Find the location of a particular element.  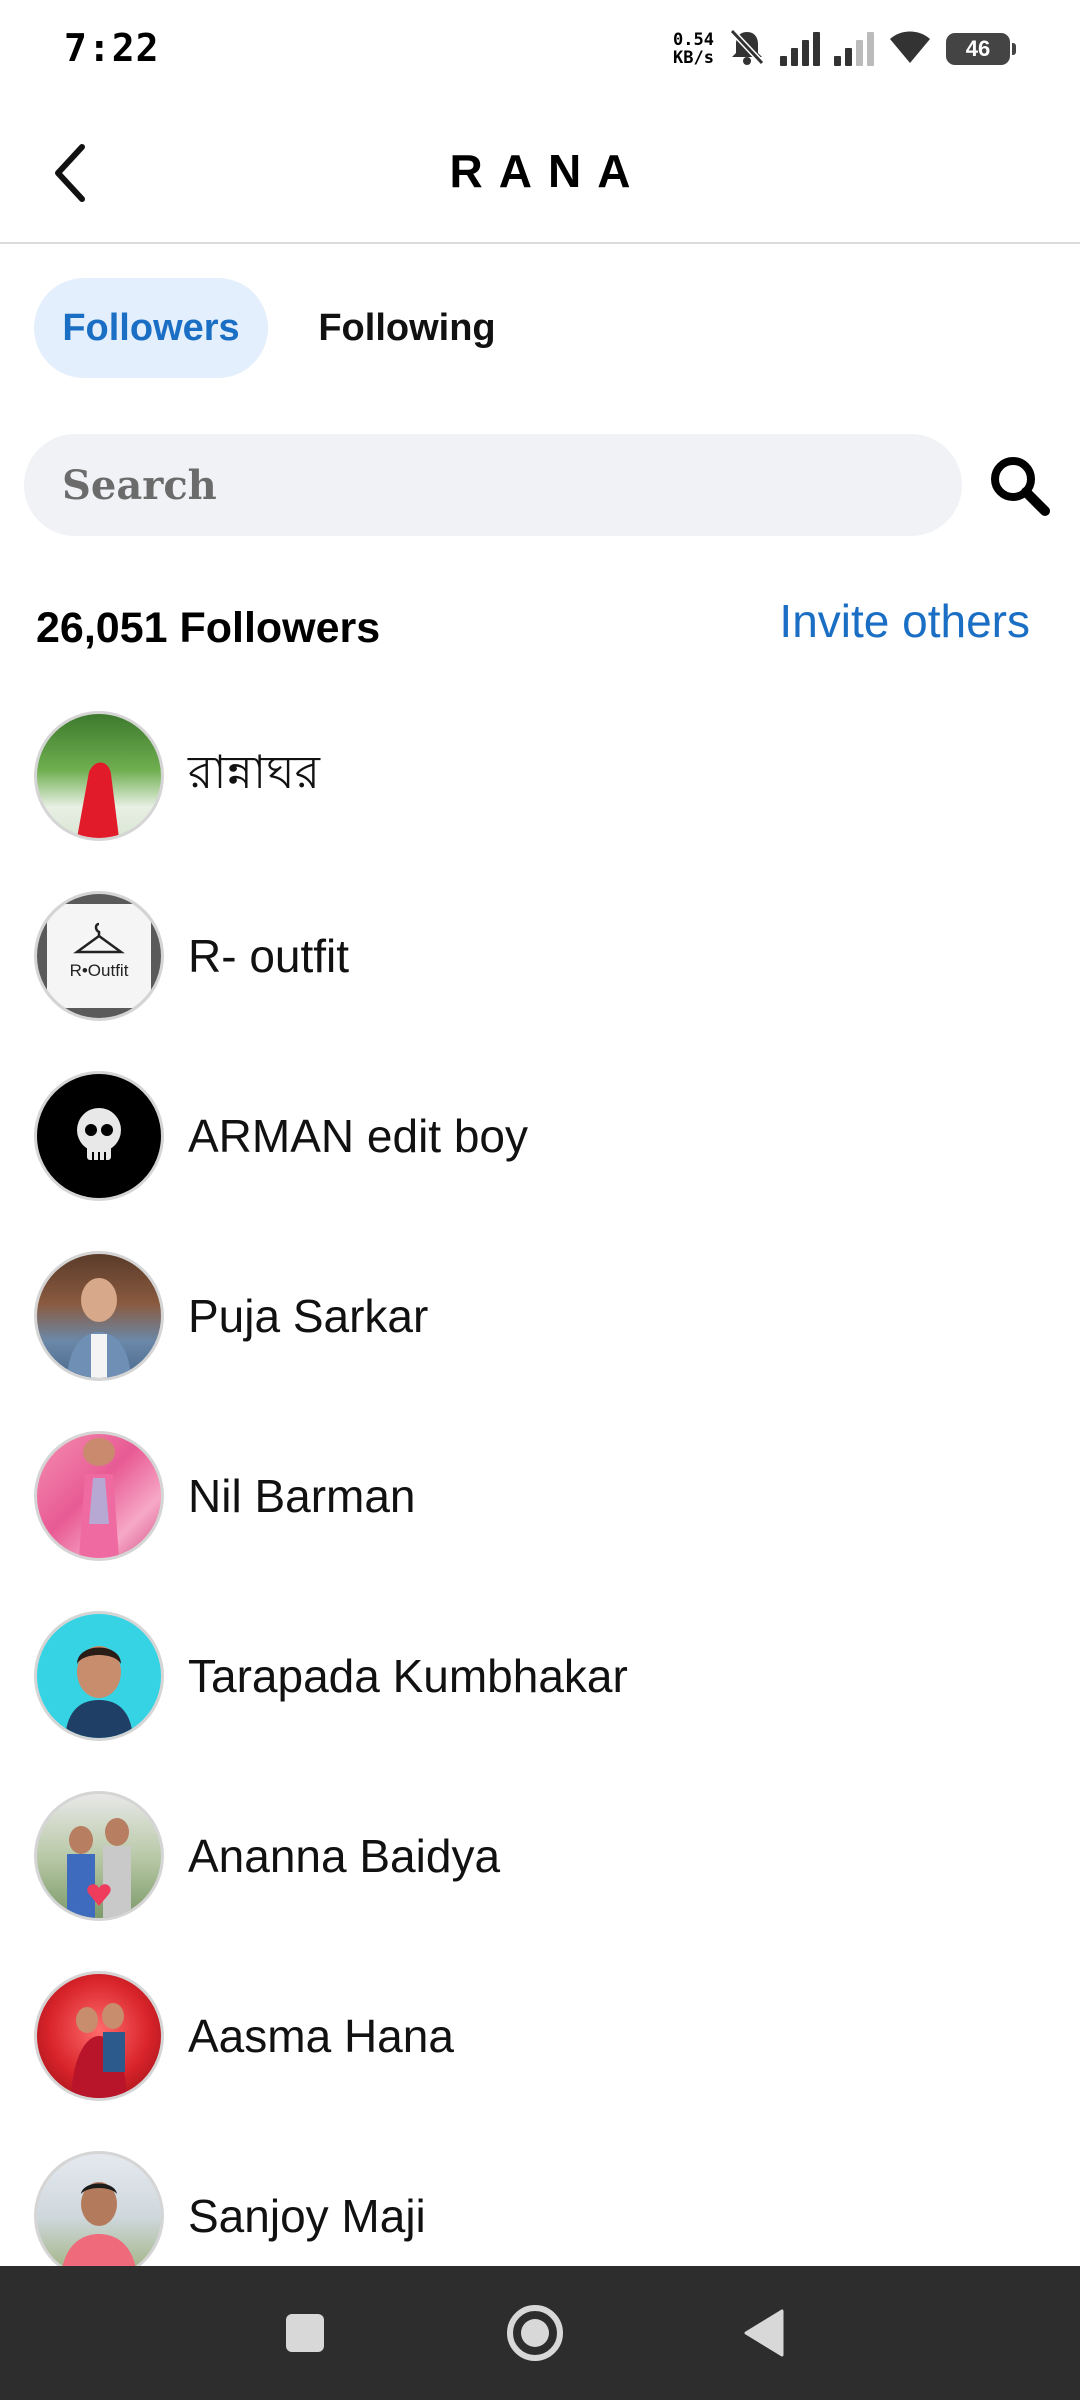

page-title: RANA is located at coordinates (548, 171).